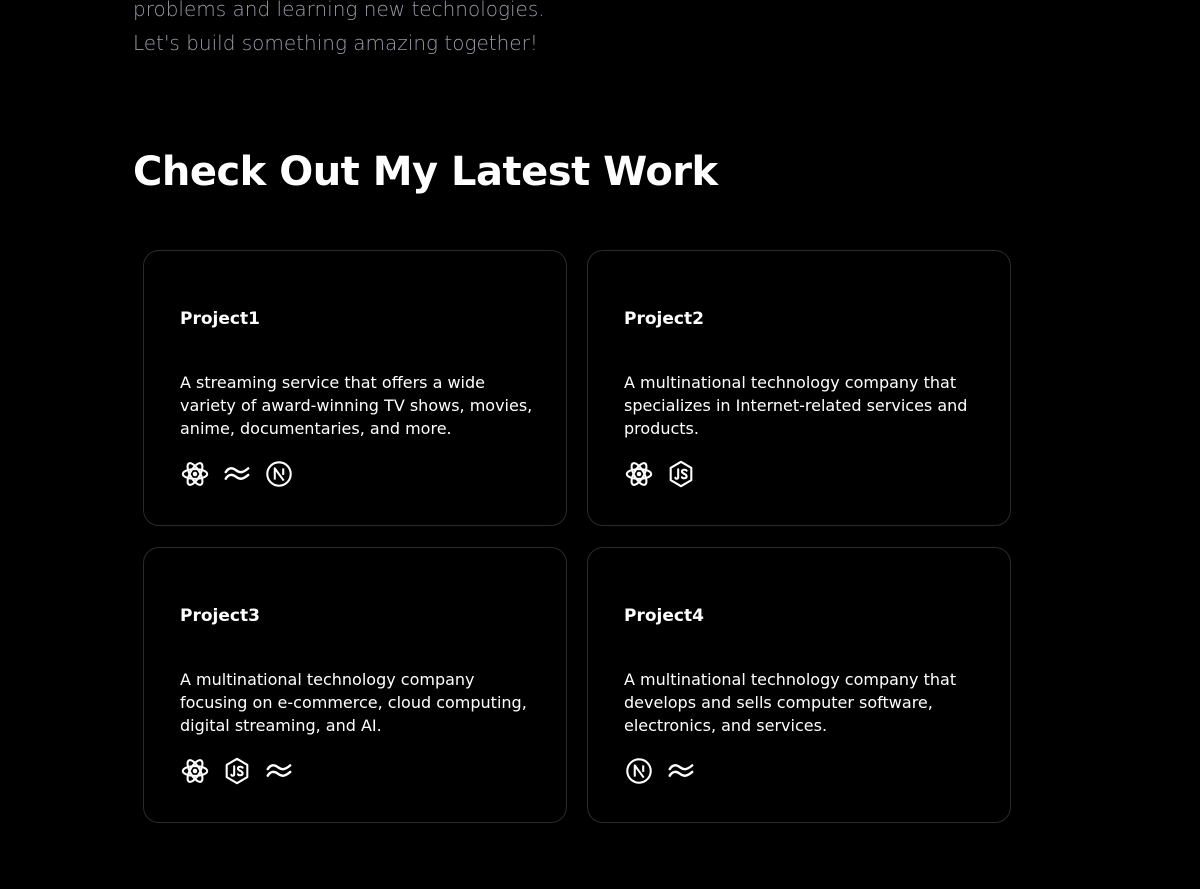 Image resolution: width=1200 pixels, height=889 pixels. What do you see at coordinates (664, 616) in the screenshot?
I see `project-title: Project4` at bounding box center [664, 616].